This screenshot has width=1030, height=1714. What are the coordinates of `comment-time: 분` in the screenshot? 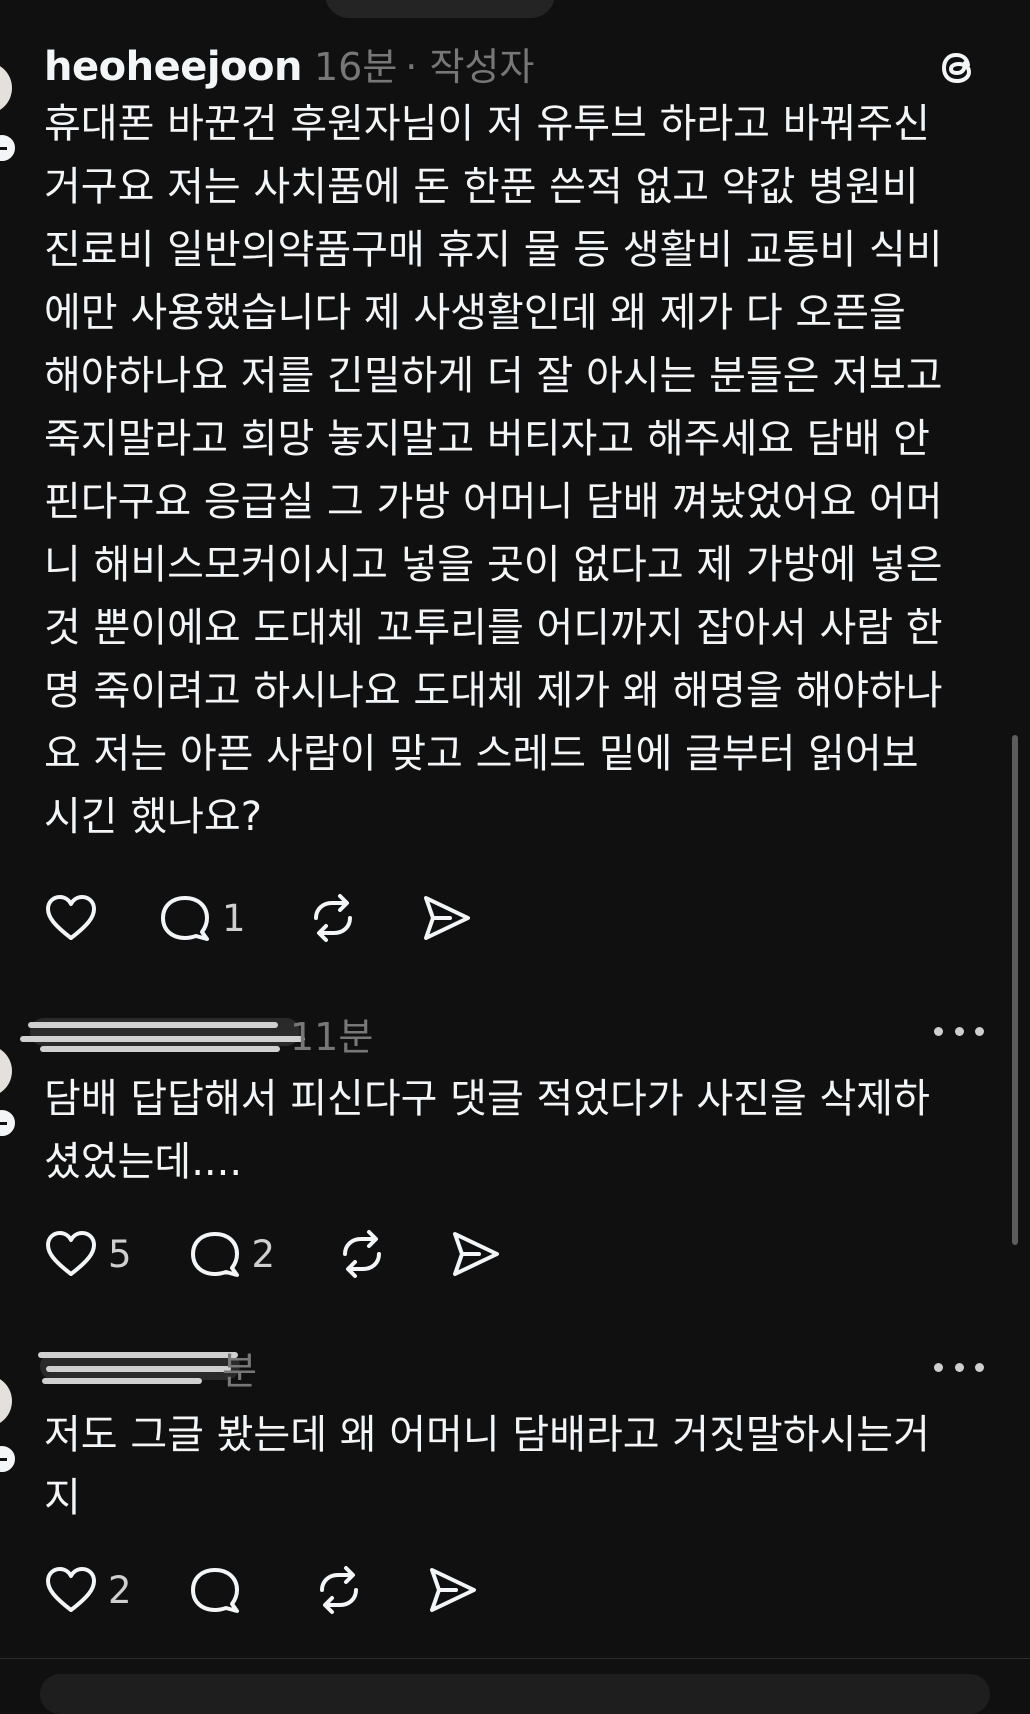 It's located at (239, 1371).